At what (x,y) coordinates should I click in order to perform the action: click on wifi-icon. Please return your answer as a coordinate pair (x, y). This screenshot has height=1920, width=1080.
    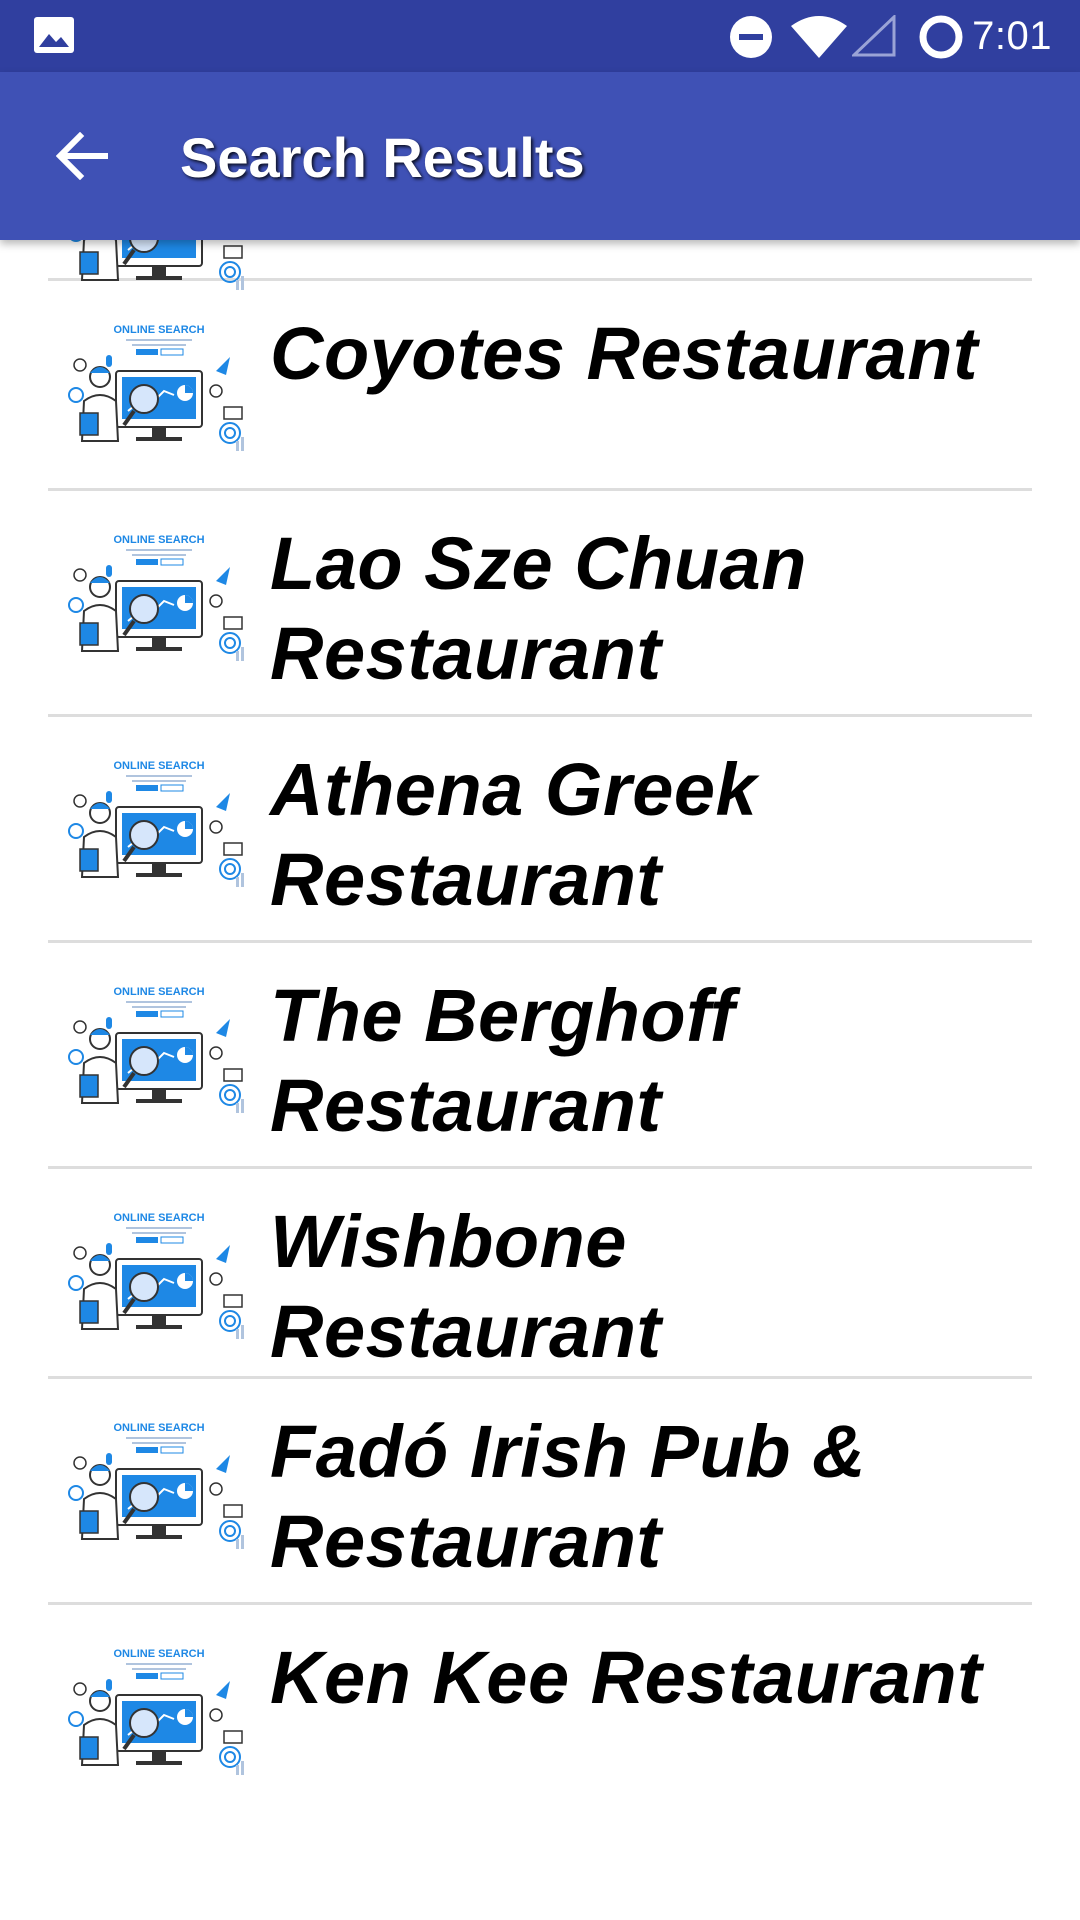
    Looking at the image, I should click on (819, 37).